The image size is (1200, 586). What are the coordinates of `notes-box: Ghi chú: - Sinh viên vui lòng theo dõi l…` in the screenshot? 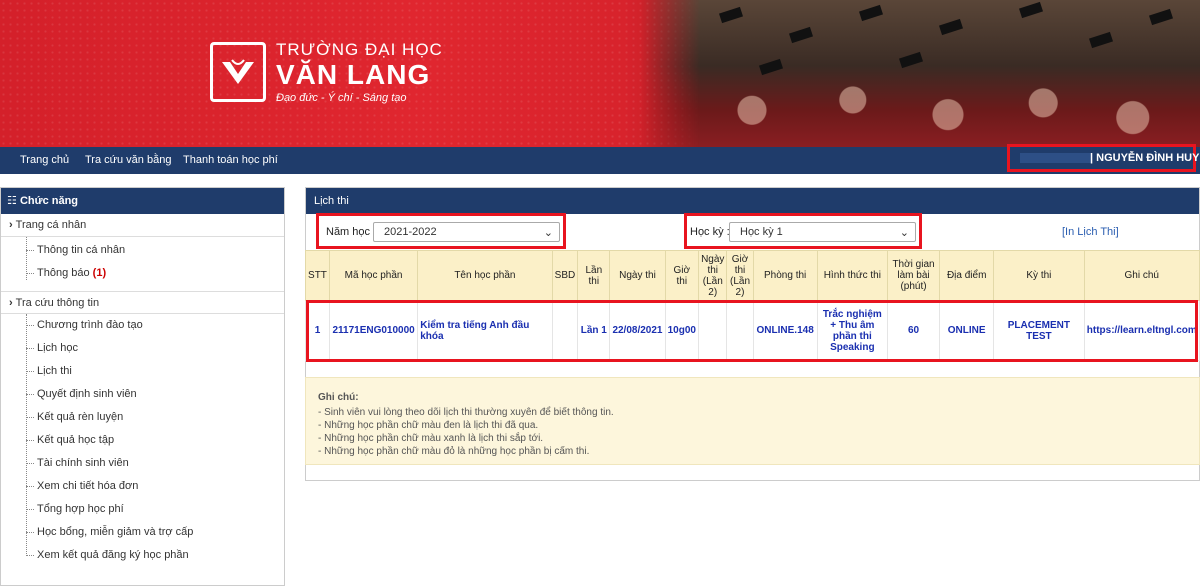 It's located at (752, 421).